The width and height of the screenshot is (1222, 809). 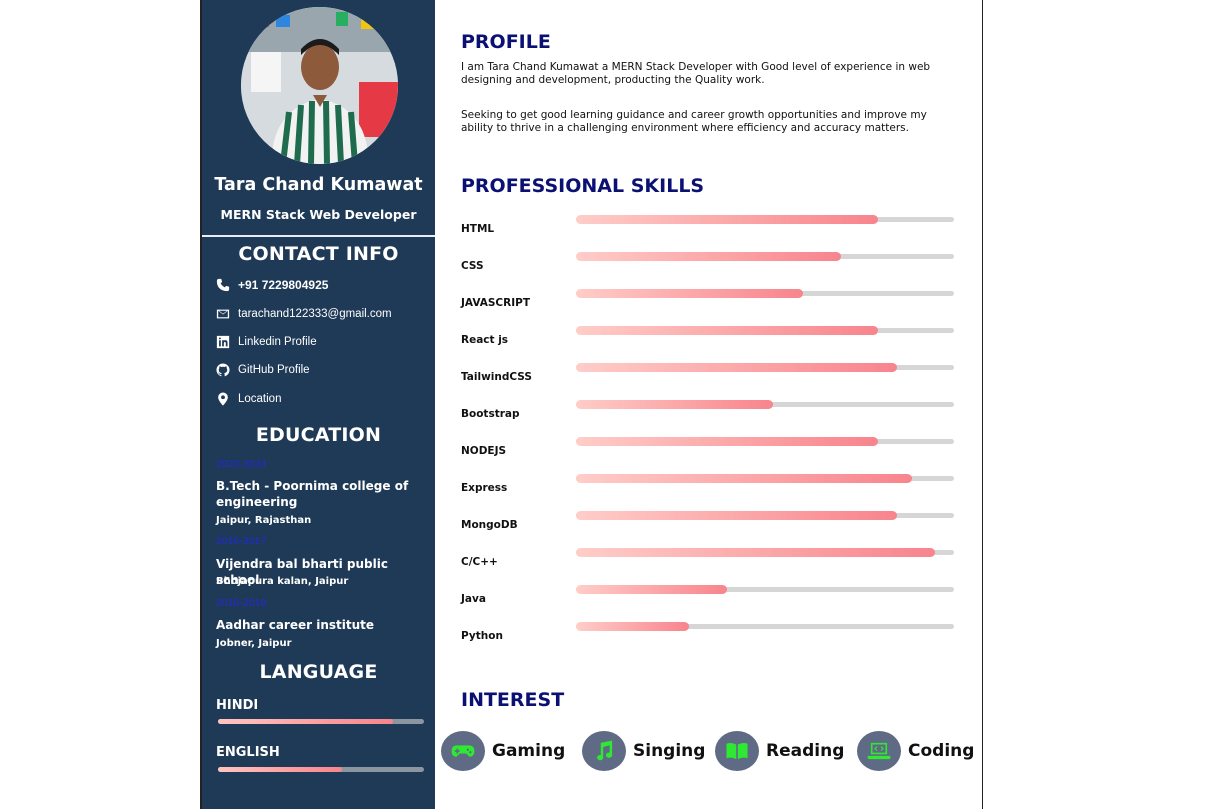 What do you see at coordinates (506, 42) in the screenshot?
I see `profile-heading: PROFILE` at bounding box center [506, 42].